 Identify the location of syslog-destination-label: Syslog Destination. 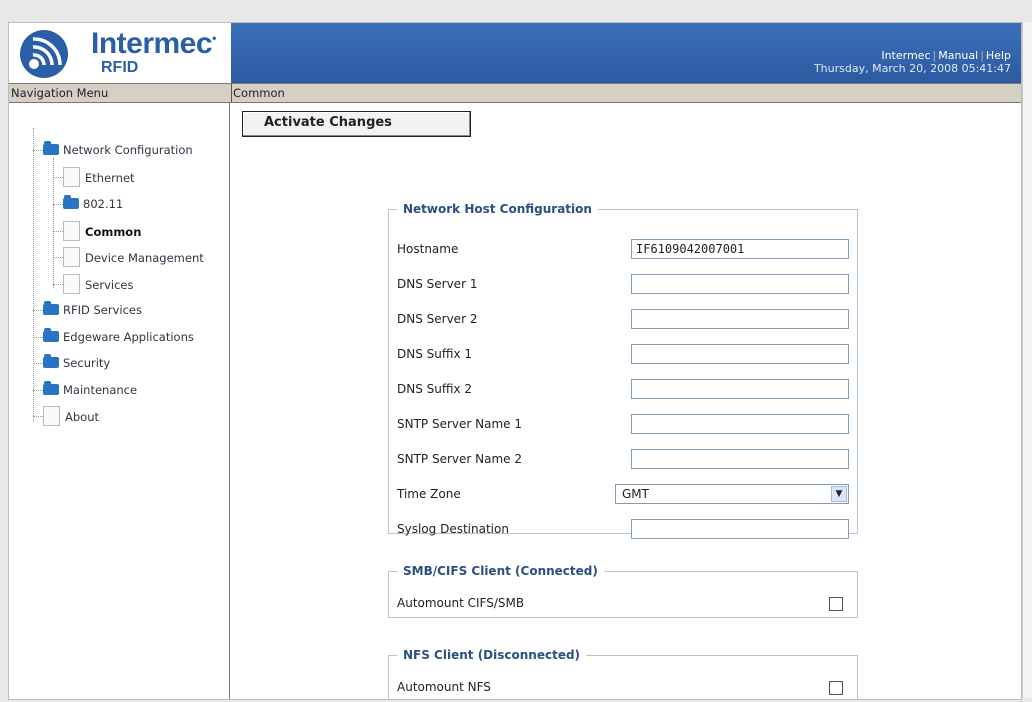
(453, 529).